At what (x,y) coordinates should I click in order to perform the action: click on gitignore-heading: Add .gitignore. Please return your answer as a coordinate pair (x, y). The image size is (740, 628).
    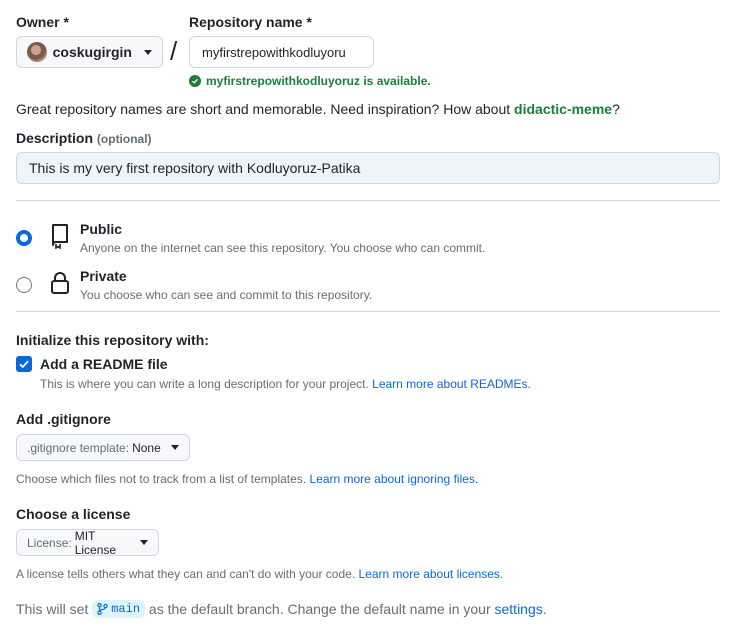
    Looking at the image, I should click on (63, 419).